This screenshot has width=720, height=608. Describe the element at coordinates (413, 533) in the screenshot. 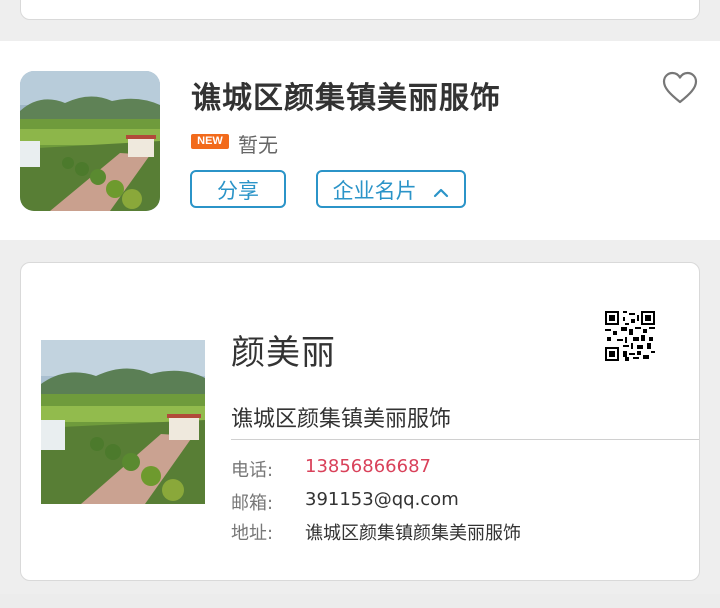

I see `address-value: 谯城区颜集镇颜集美丽服饰` at that location.